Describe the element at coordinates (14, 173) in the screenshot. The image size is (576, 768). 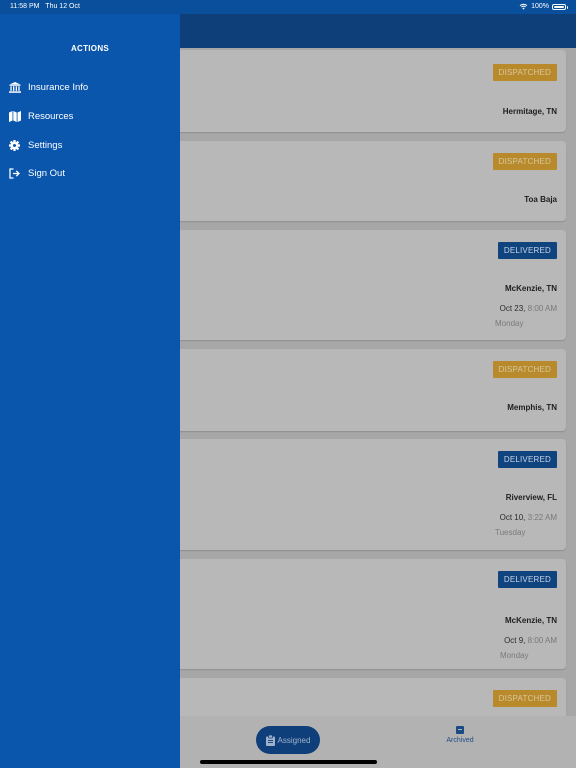
I see `sign-out-icon` at that location.